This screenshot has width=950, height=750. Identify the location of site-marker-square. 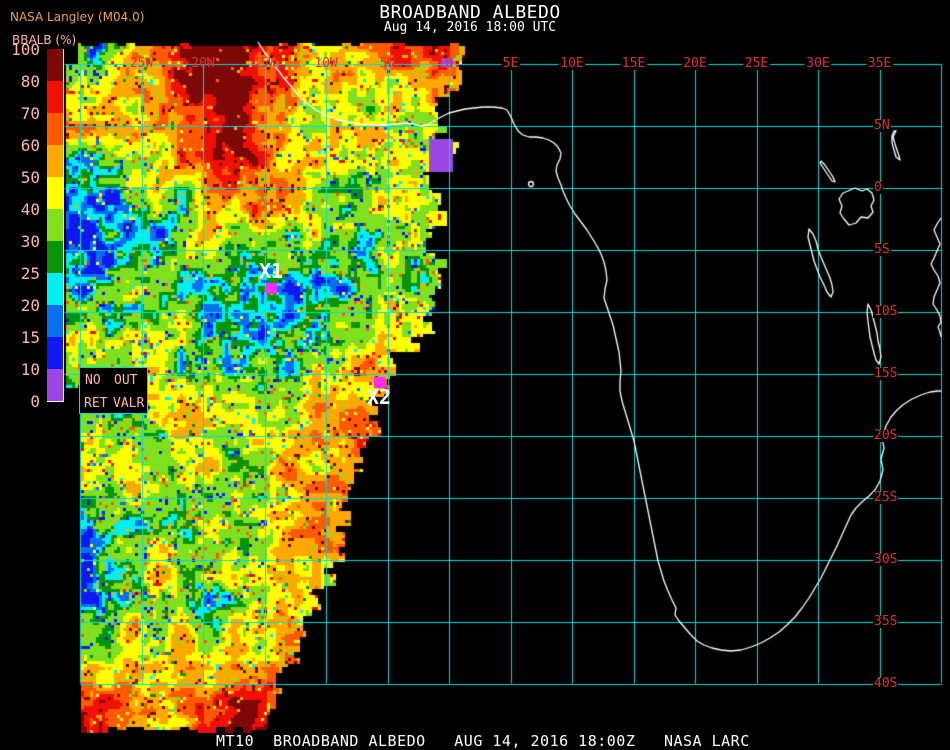
(271, 288).